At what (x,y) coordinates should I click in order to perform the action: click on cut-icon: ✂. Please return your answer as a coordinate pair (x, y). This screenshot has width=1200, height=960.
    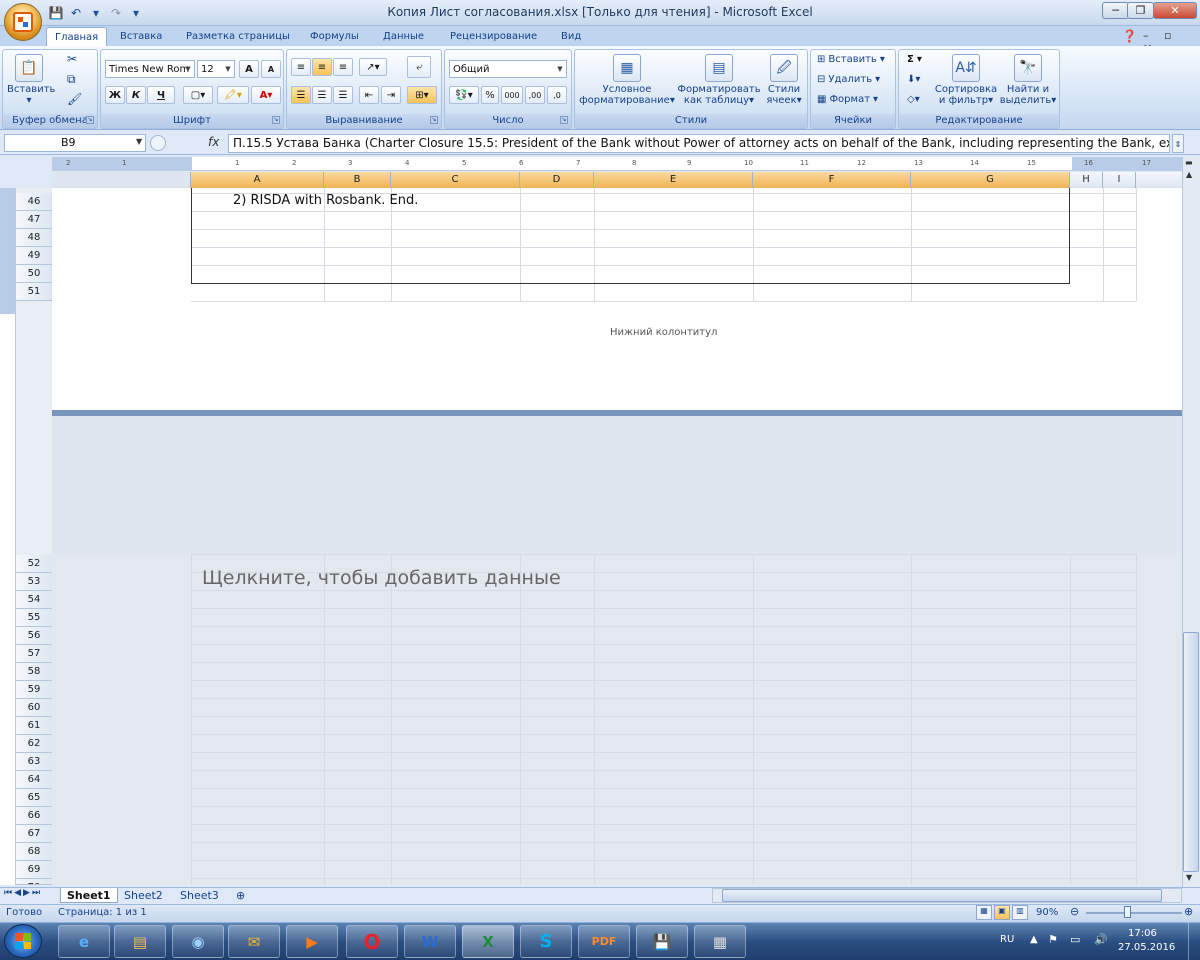
    Looking at the image, I should click on (72, 59).